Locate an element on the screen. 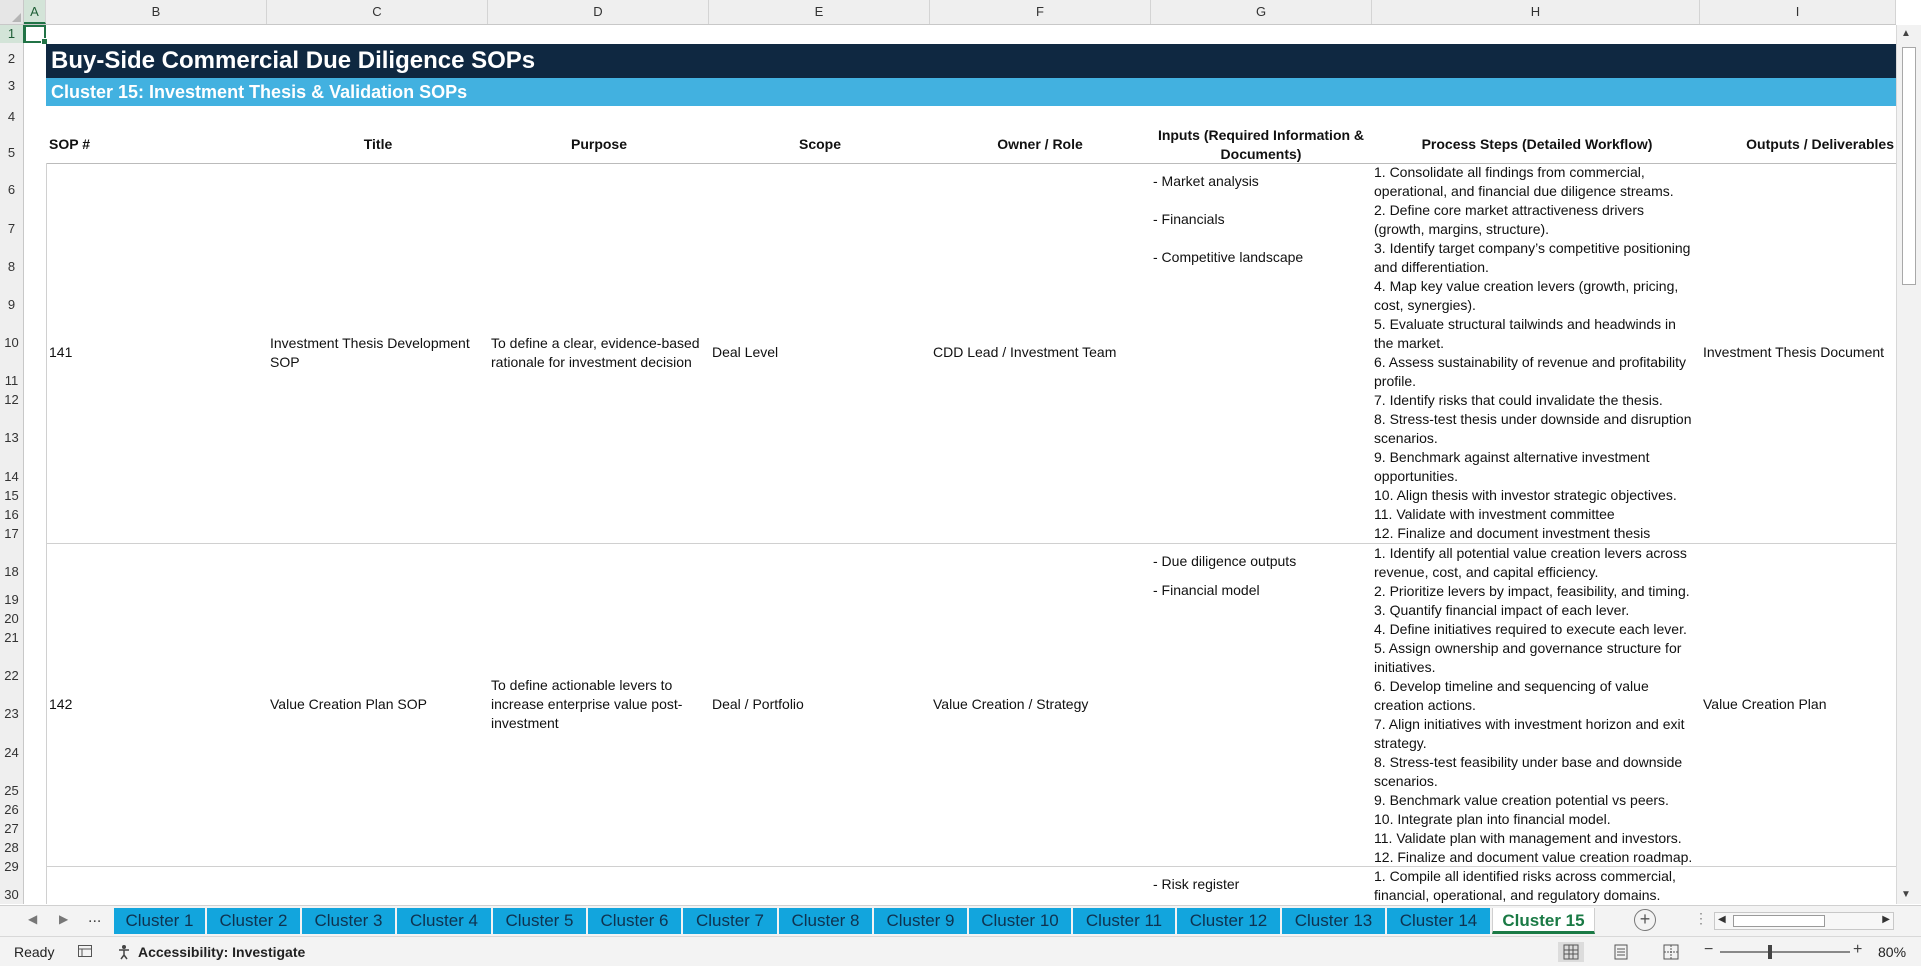 This screenshot has width=1921, height=966. tab-scroll-right-icon: ▶ is located at coordinates (63, 919).